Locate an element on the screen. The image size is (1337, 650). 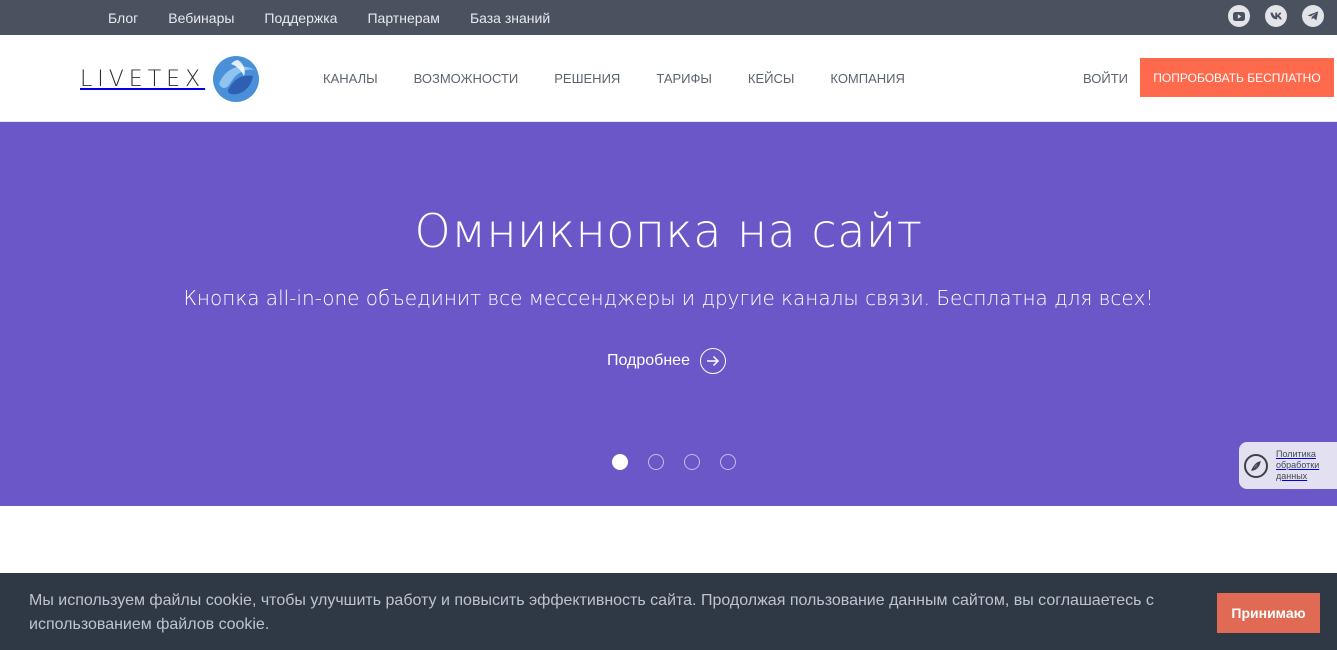
privacy-icon is located at coordinates (1256, 465).